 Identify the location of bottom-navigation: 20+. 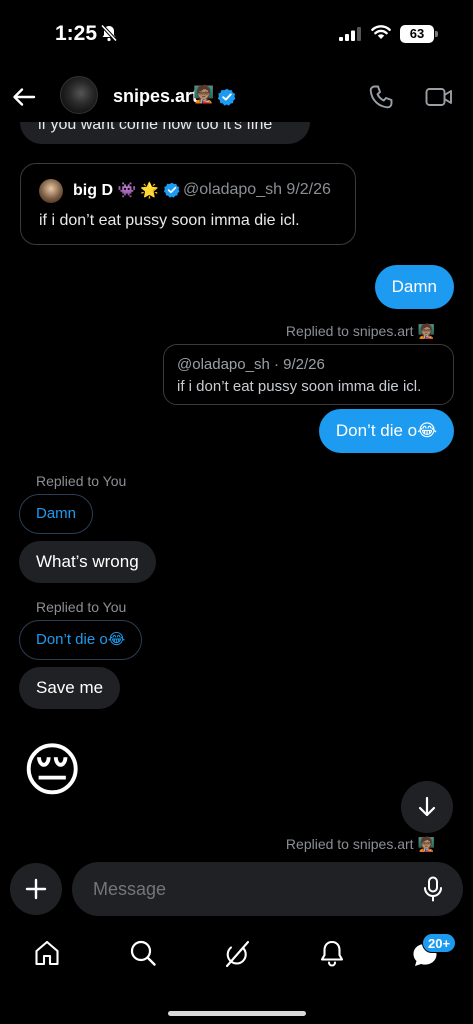
(236, 955).